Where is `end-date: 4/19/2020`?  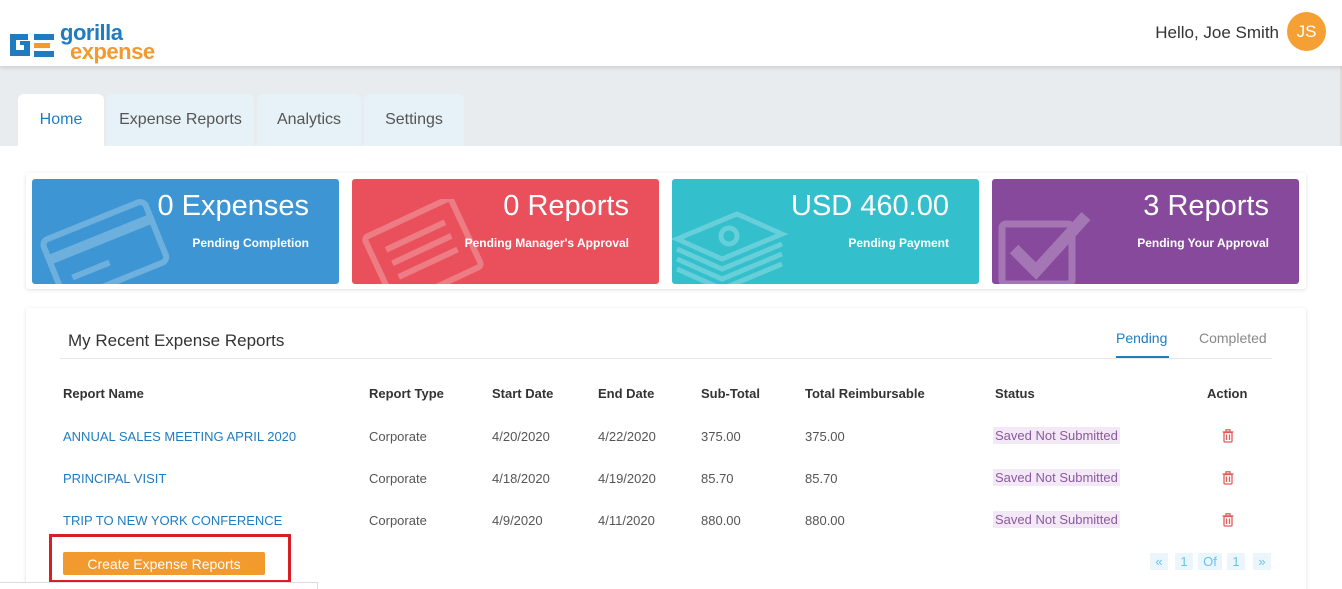 end-date: 4/19/2020 is located at coordinates (627, 478).